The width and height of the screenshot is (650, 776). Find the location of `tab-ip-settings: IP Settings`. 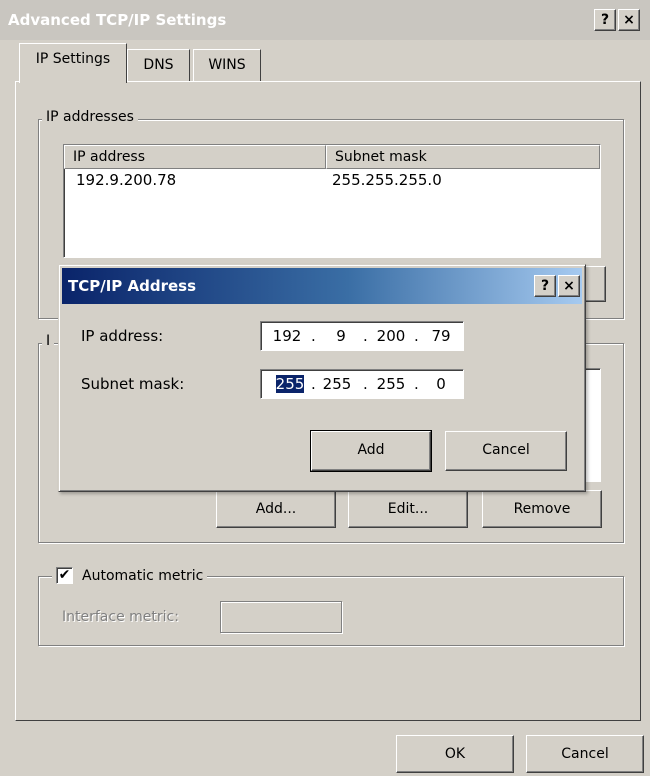

tab-ip-settings: IP Settings is located at coordinates (73, 63).